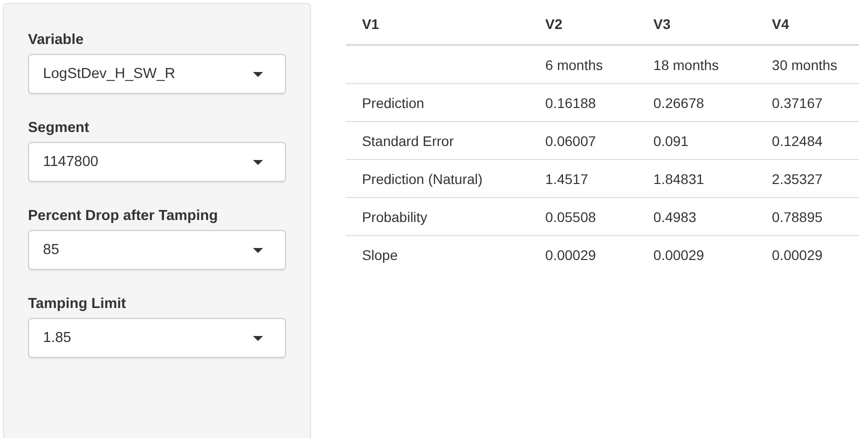 The image size is (859, 438). I want to click on table-cell: 1.4517, so click(566, 178).